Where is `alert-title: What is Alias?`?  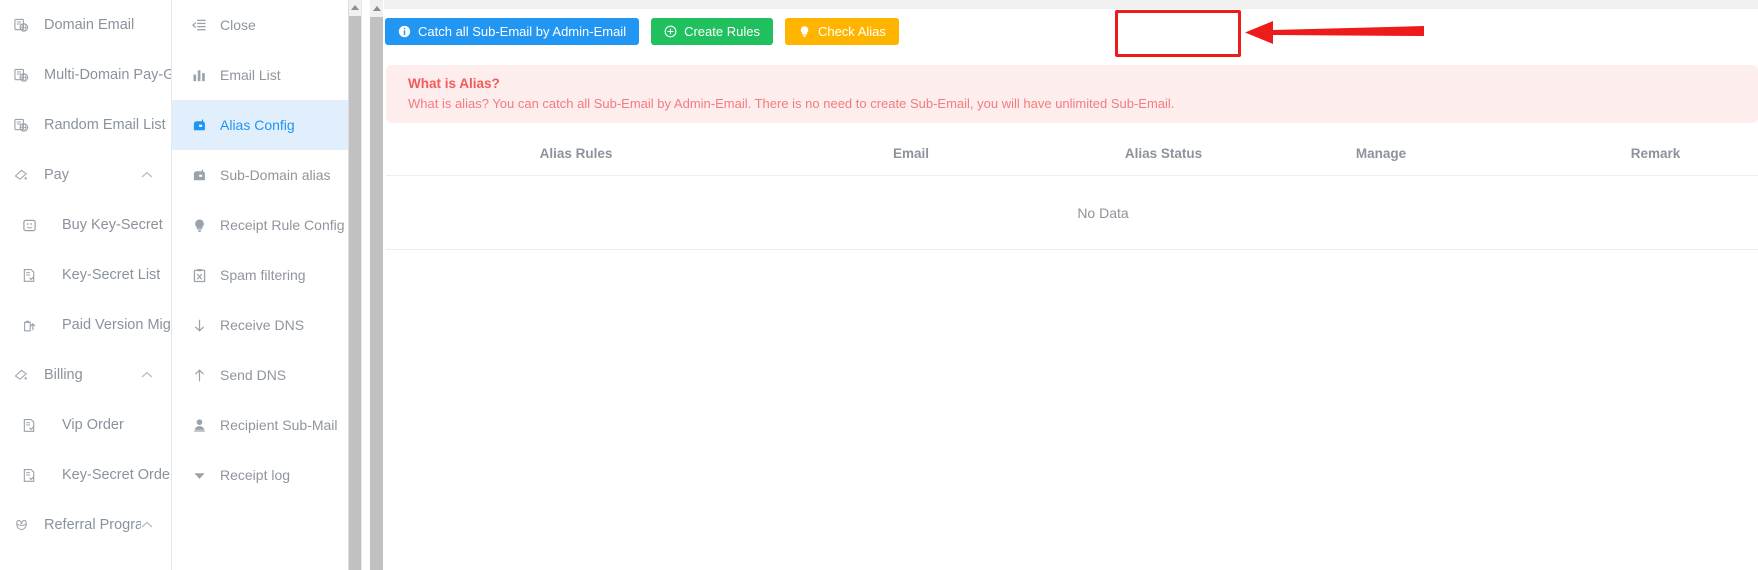 alert-title: What is Alias? is located at coordinates (454, 83).